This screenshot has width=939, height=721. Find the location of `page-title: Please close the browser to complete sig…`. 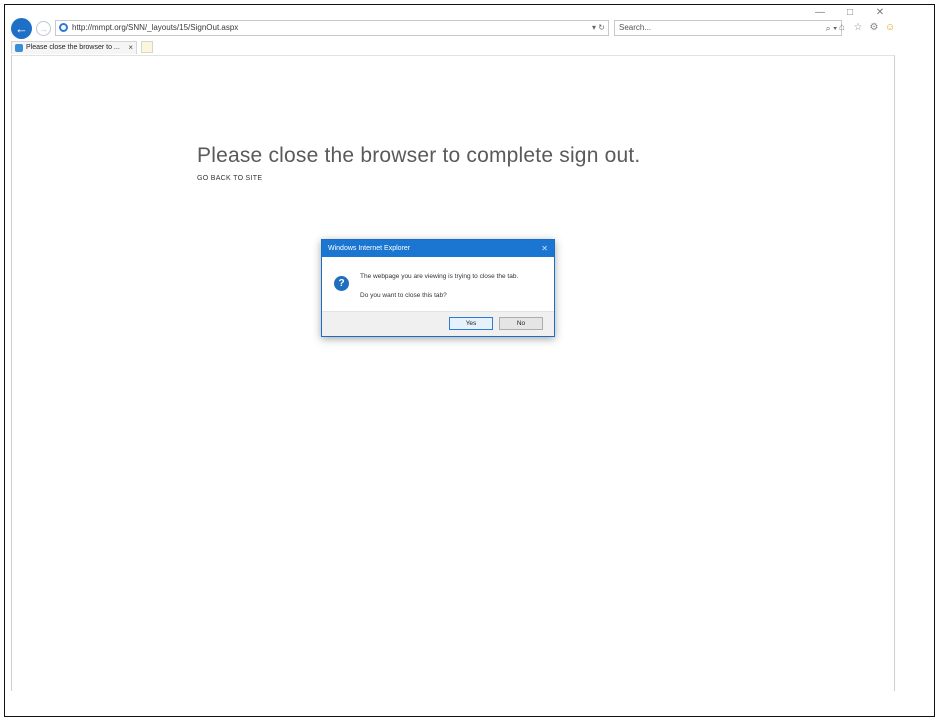

page-title: Please close the browser to complete sig… is located at coordinates (419, 156).